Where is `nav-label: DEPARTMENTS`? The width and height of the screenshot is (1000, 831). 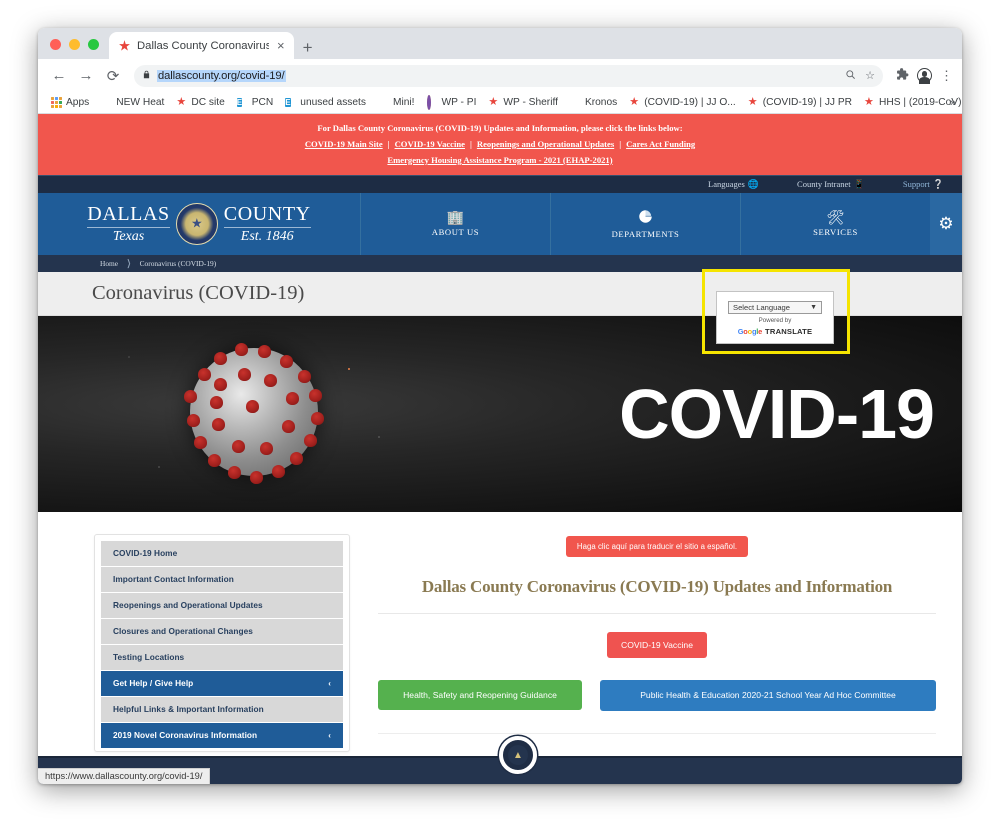 nav-label: DEPARTMENTS is located at coordinates (645, 233).